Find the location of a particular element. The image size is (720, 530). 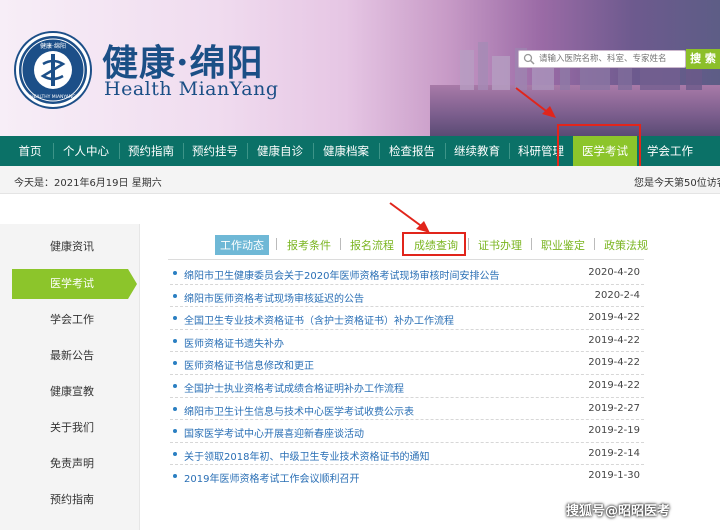

tab-vocational-appraisal: 职业鉴定 is located at coordinates (563, 245).